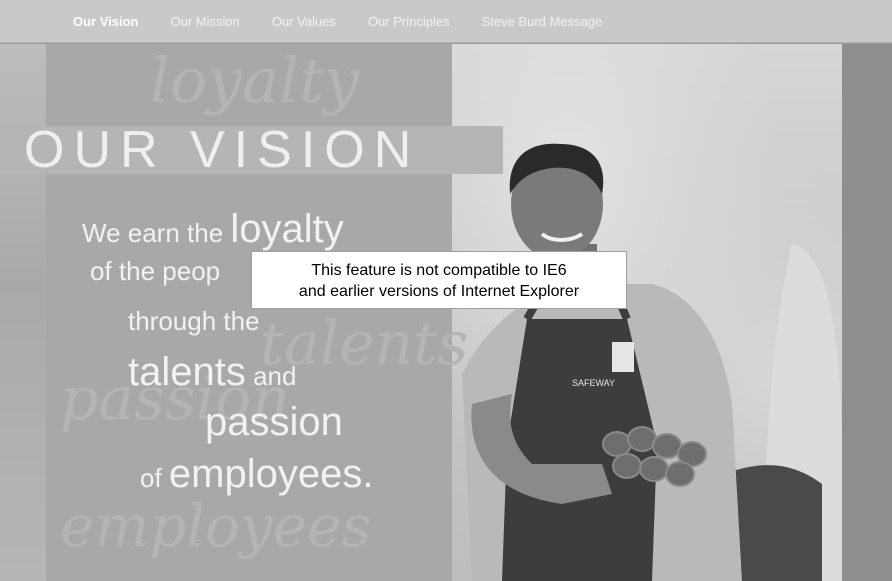 The image size is (892, 581). Describe the element at coordinates (593, 383) in the screenshot. I see `apron-logo: SAFEWAY` at that location.